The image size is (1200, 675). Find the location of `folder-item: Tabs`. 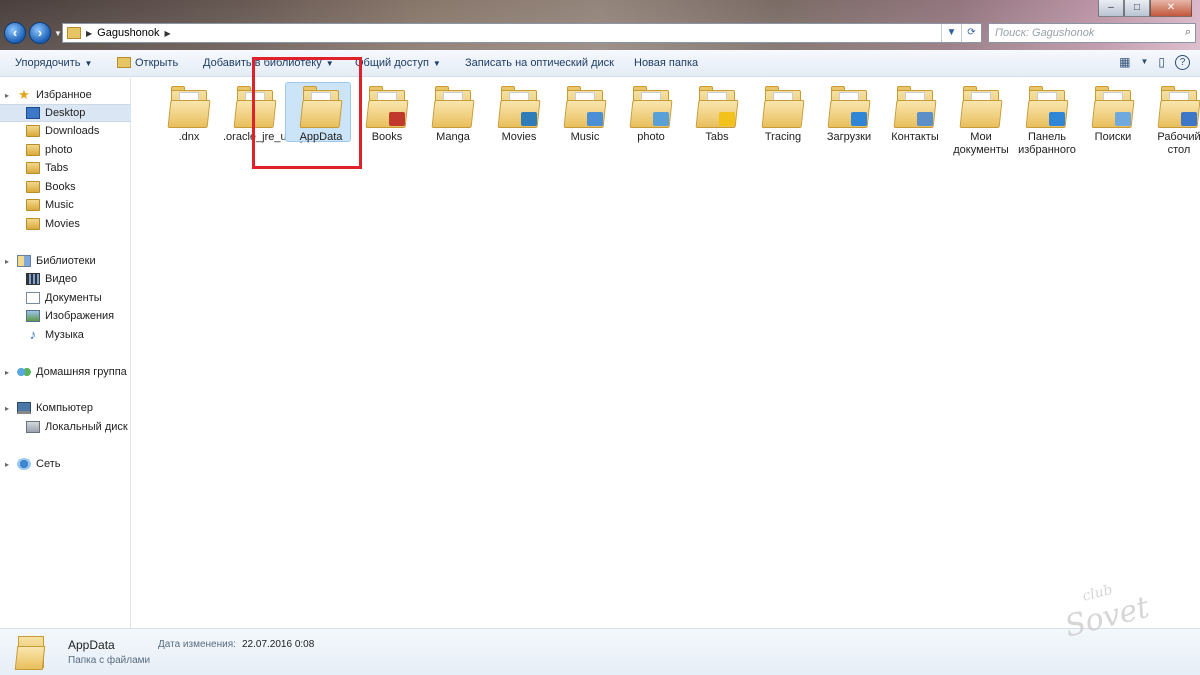

folder-item: Tabs is located at coordinates (717, 115).